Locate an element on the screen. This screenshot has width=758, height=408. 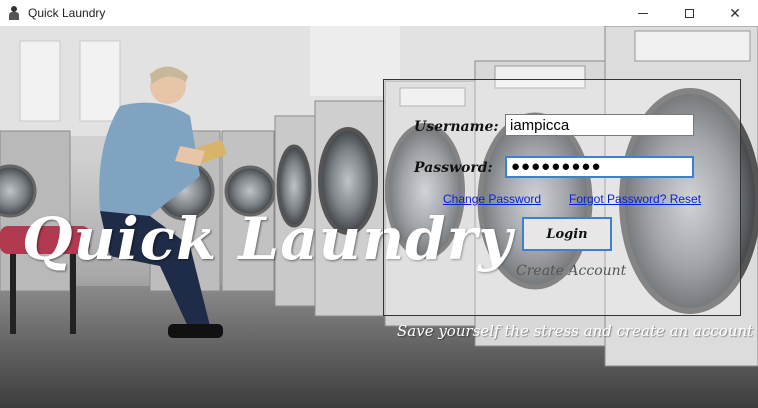
minimize-icon is located at coordinates (643, 13).